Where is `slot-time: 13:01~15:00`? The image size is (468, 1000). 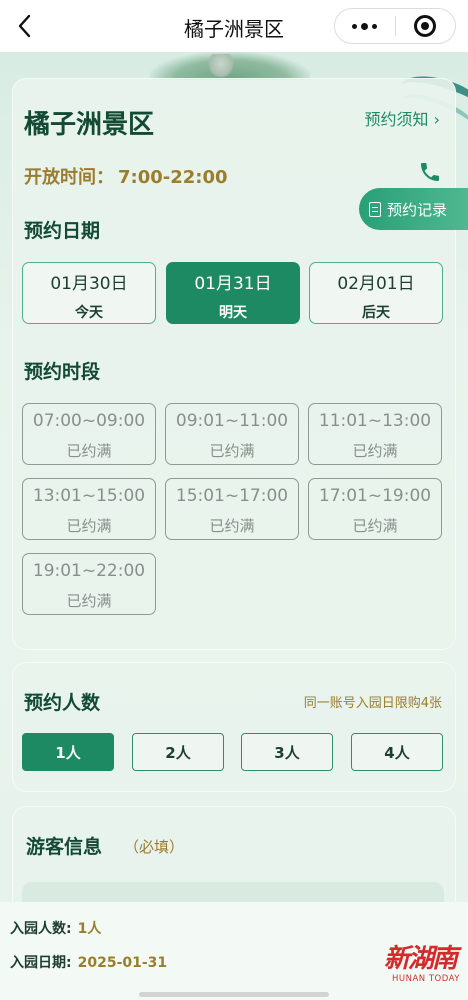
slot-time: 13:01~15:00 is located at coordinates (89, 496).